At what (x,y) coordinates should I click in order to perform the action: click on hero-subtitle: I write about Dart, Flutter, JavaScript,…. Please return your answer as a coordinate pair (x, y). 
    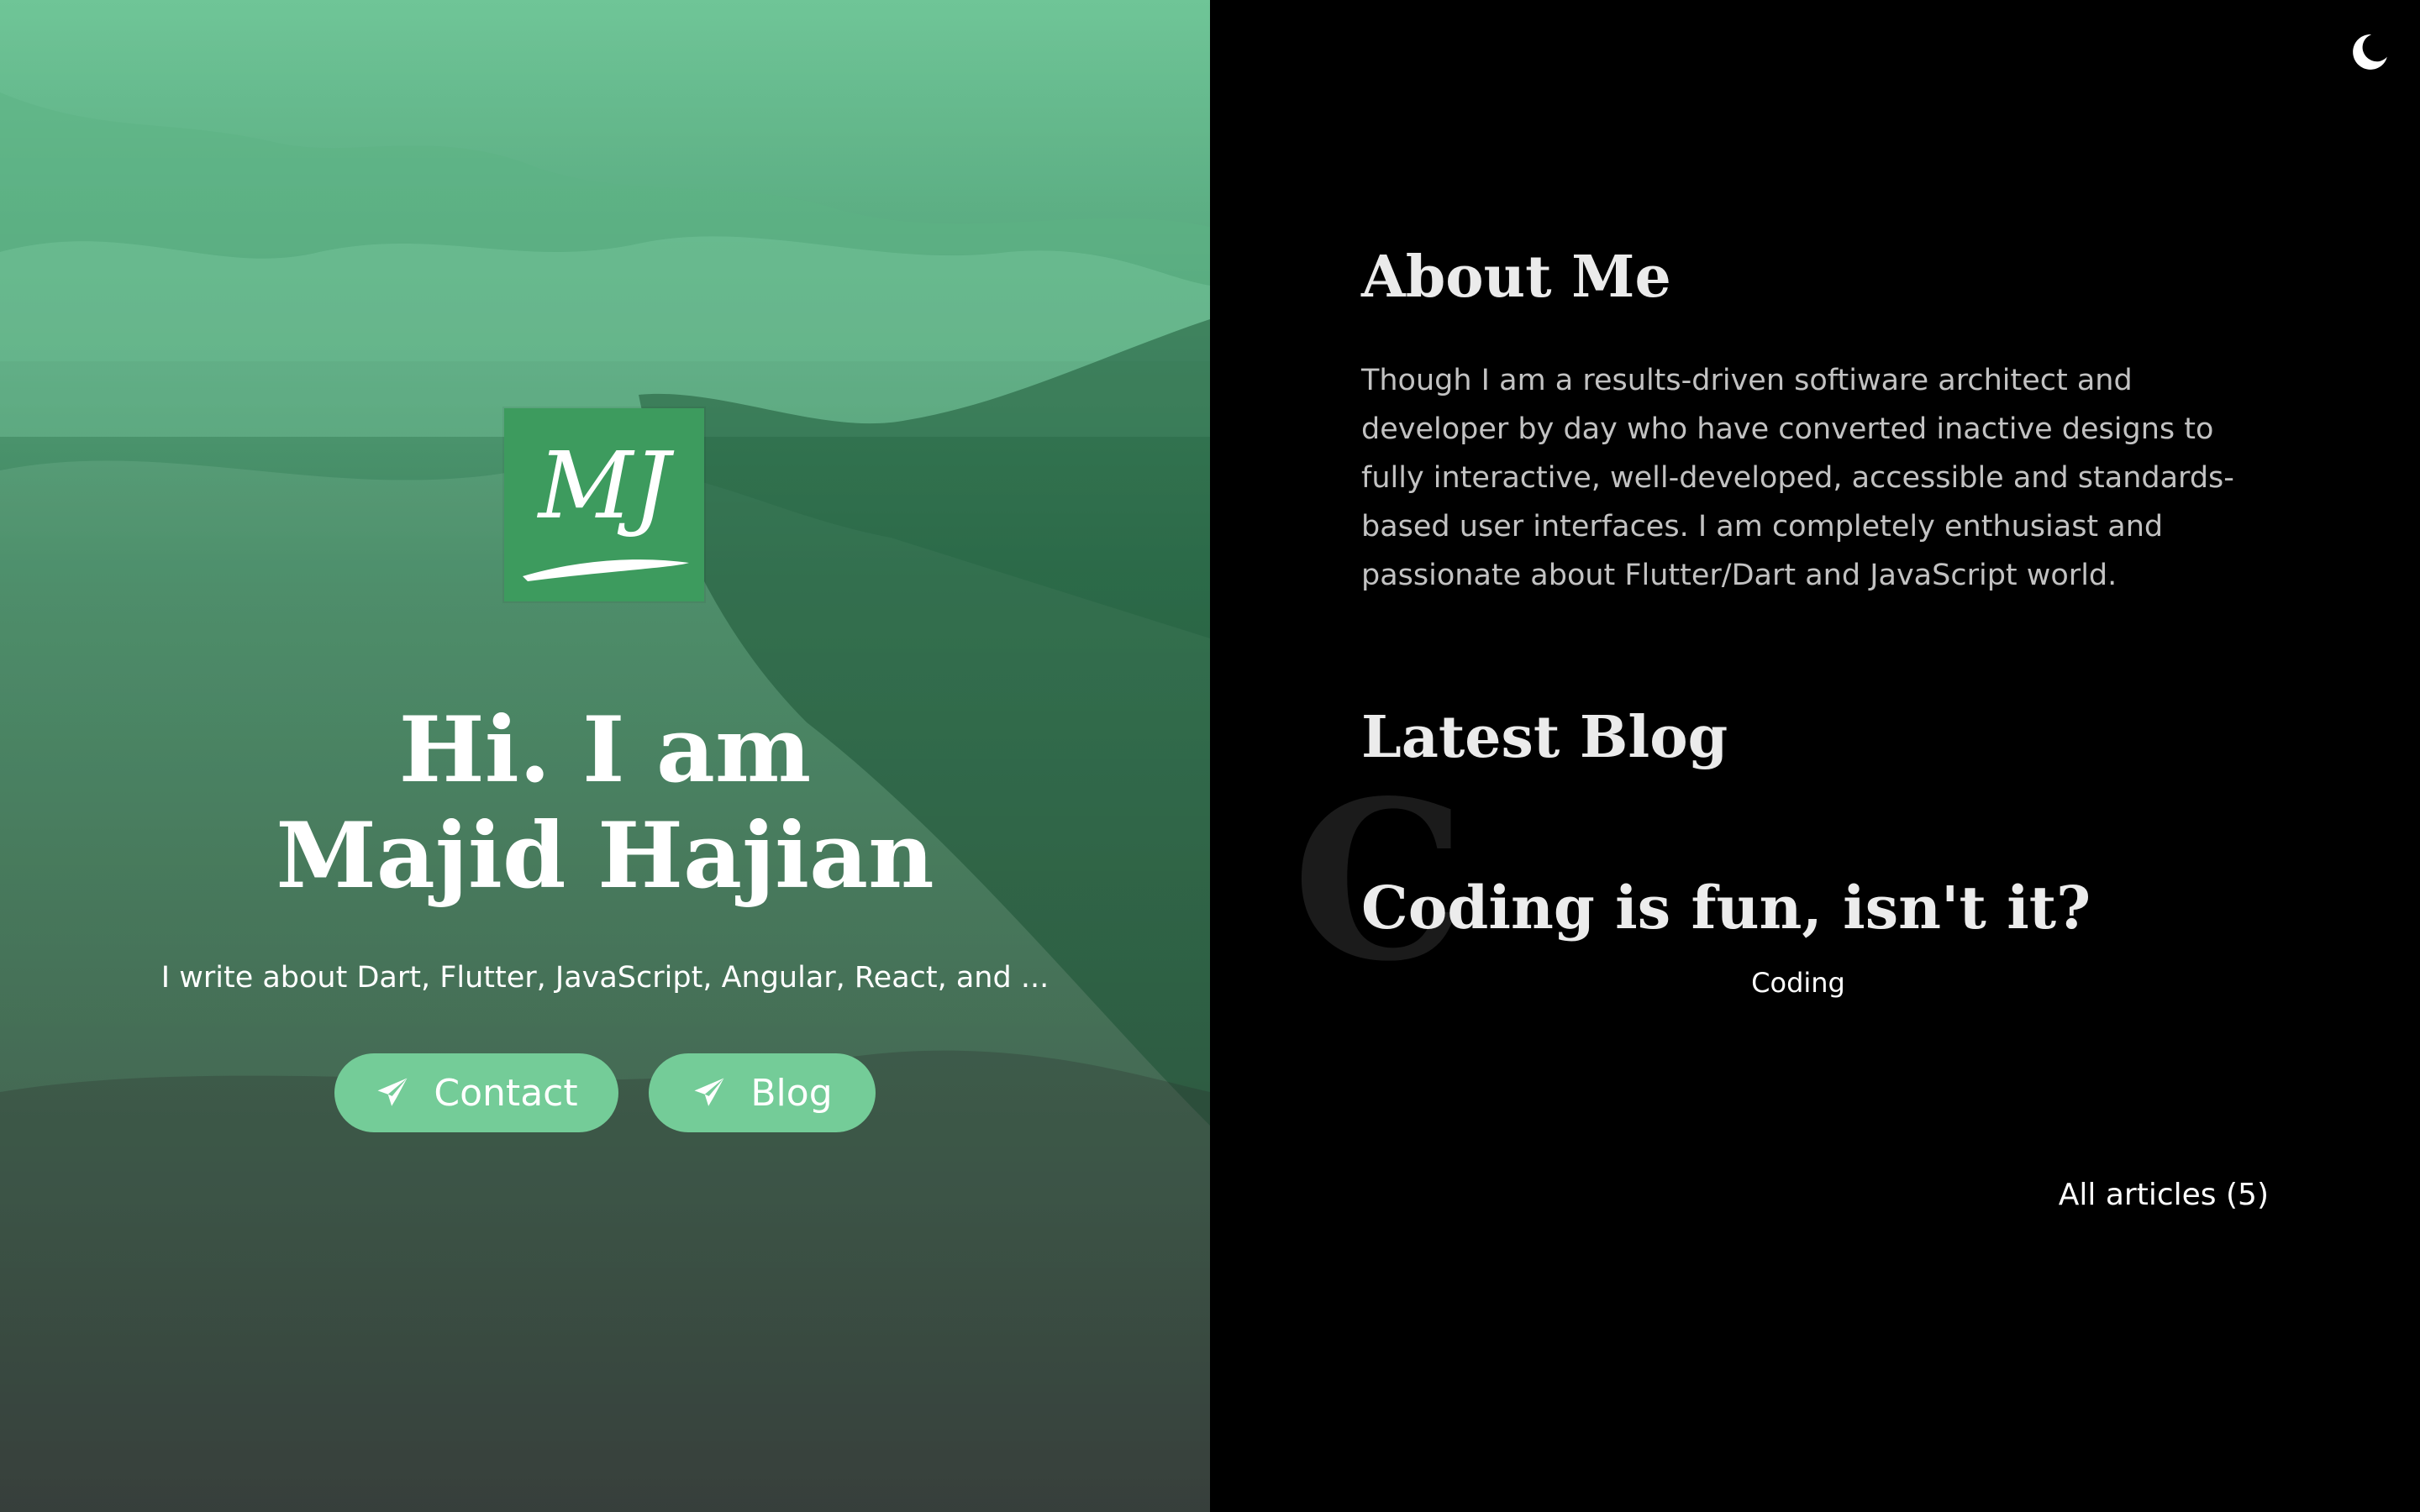
    Looking at the image, I should click on (605, 978).